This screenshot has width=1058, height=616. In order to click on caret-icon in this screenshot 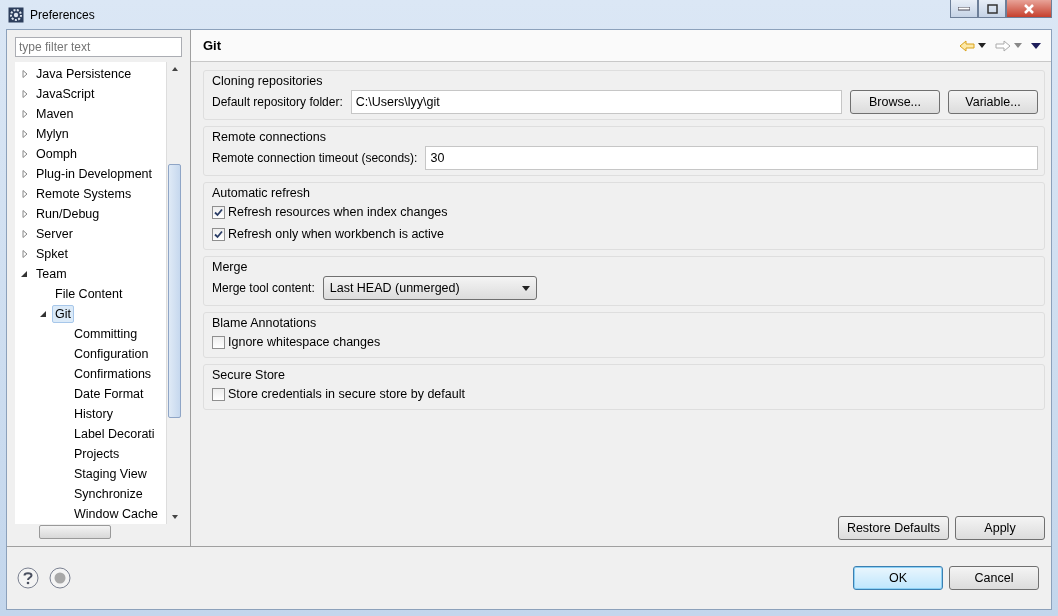, I will do `click(525, 288)`.